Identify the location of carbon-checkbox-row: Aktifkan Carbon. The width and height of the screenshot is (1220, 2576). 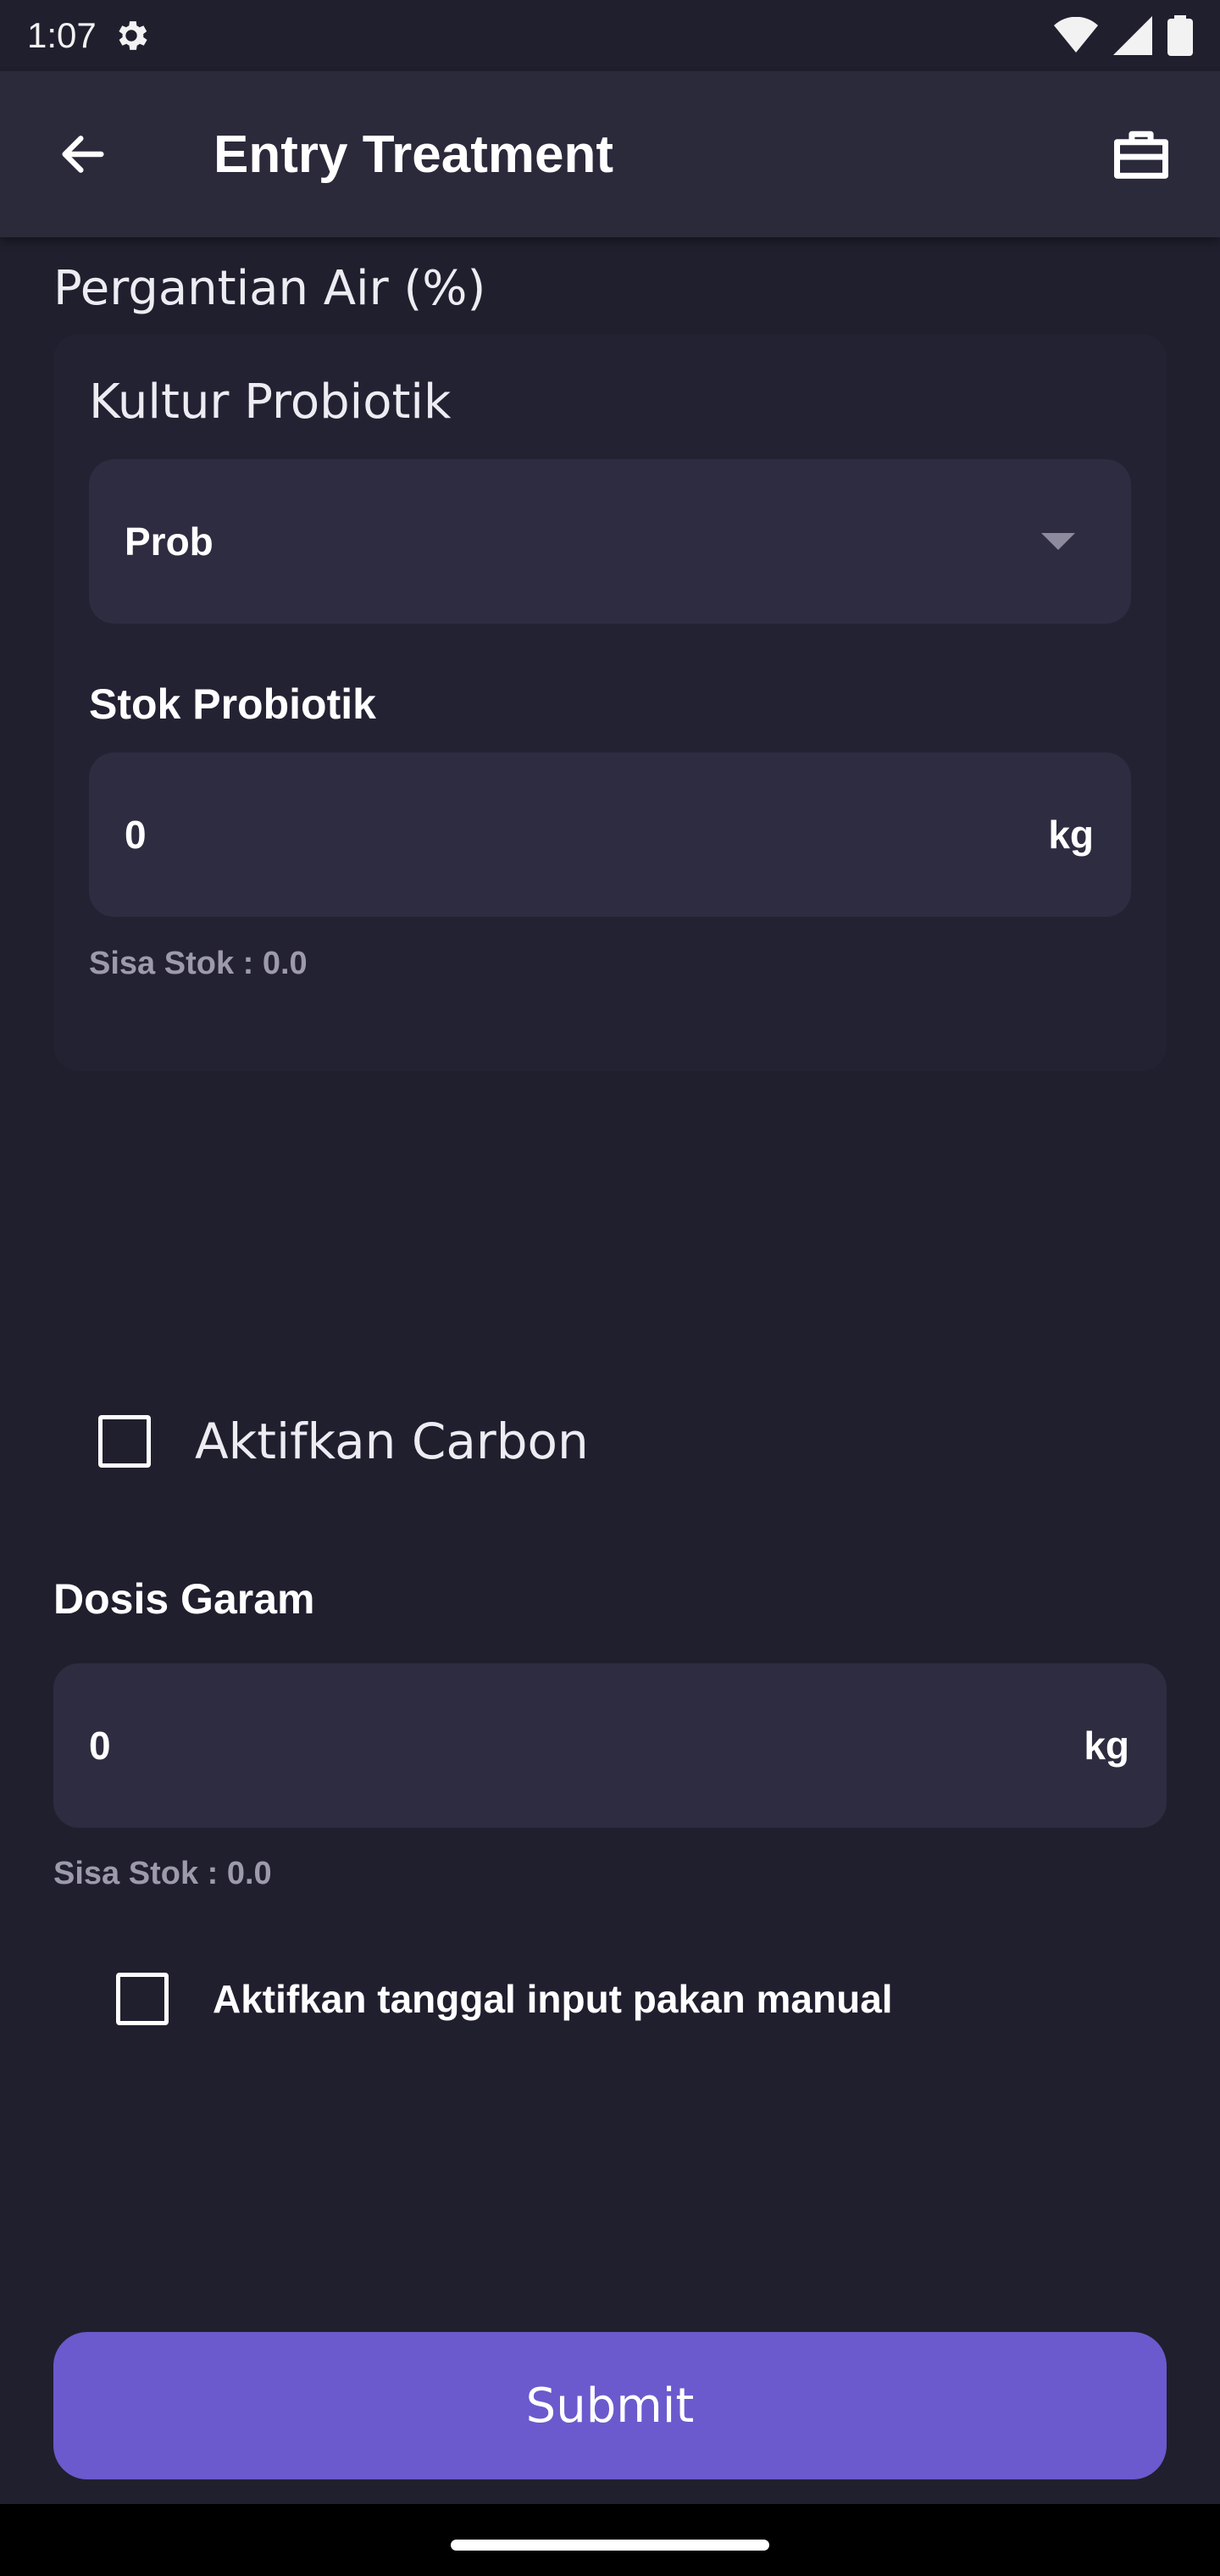
(343, 1441).